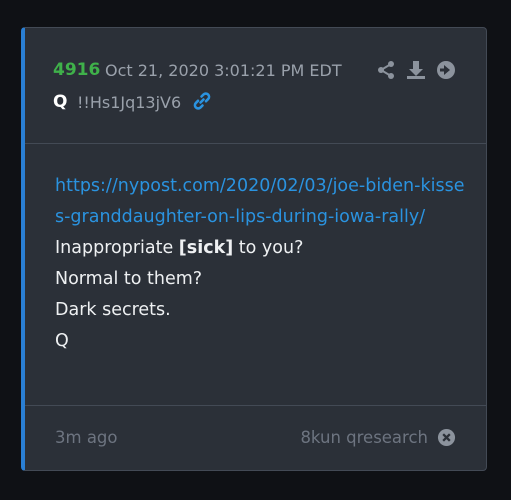 The height and width of the screenshot is (500, 511). Describe the element at coordinates (255, 437) in the screenshot. I see `post-footer: 3m ago 8kun qresearch` at that location.